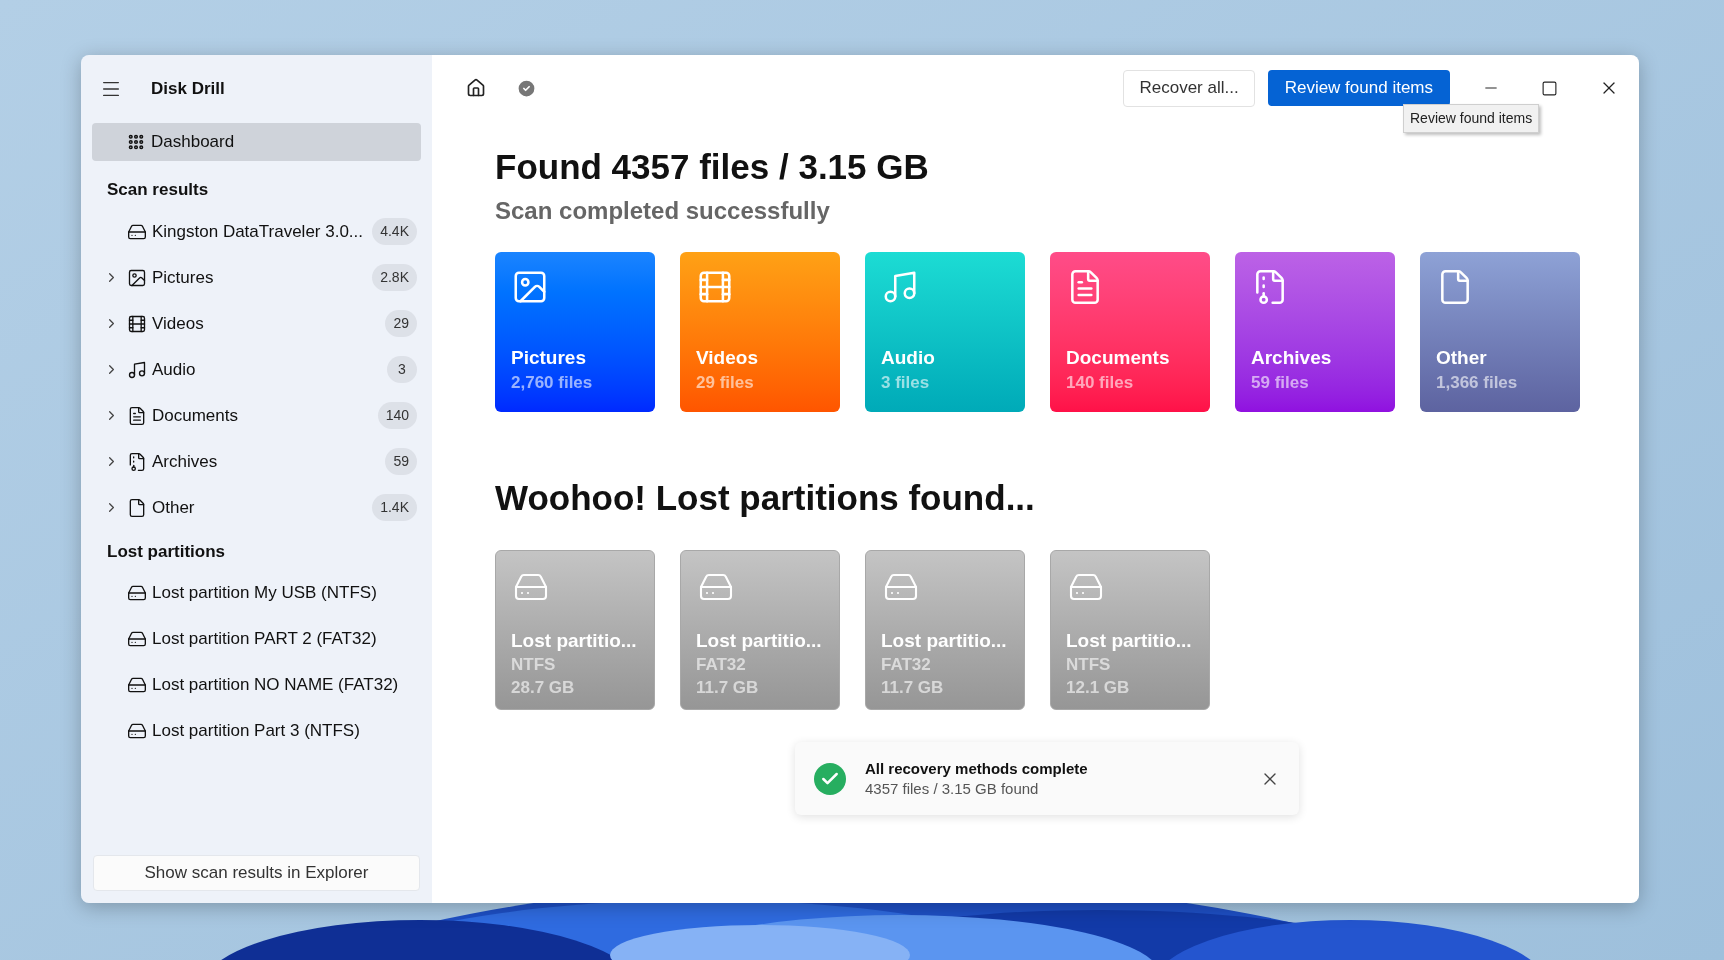 Image resolution: width=1724 pixels, height=960 pixels. I want to click on category-item: Videos 29, so click(256, 323).